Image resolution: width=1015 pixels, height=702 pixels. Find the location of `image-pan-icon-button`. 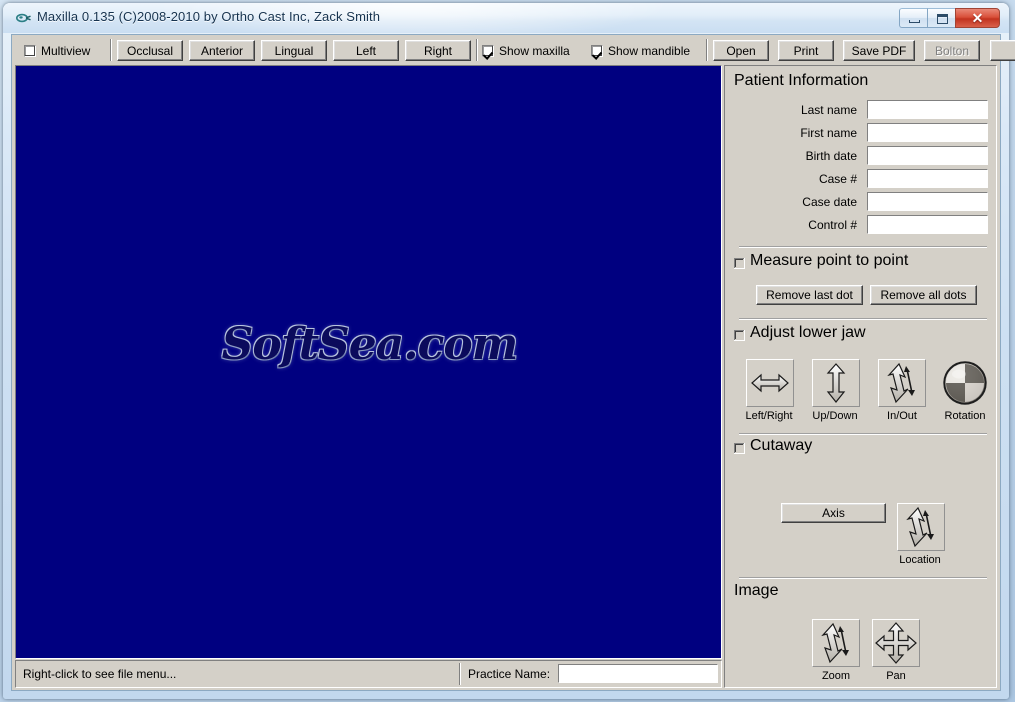

image-pan-icon-button is located at coordinates (896, 643).